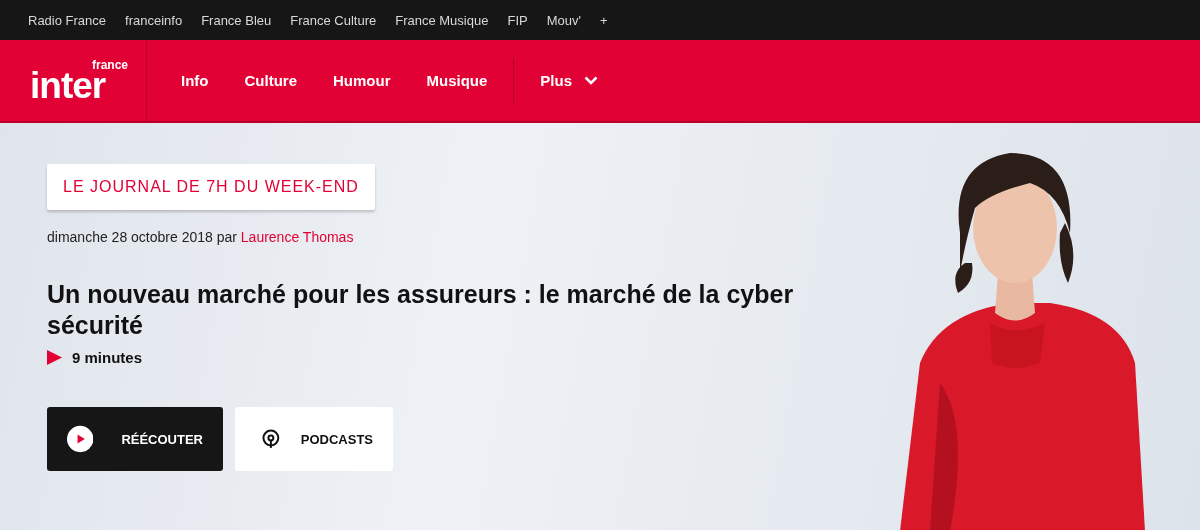 The image size is (1200, 530). I want to click on podcast-icon, so click(271, 439).